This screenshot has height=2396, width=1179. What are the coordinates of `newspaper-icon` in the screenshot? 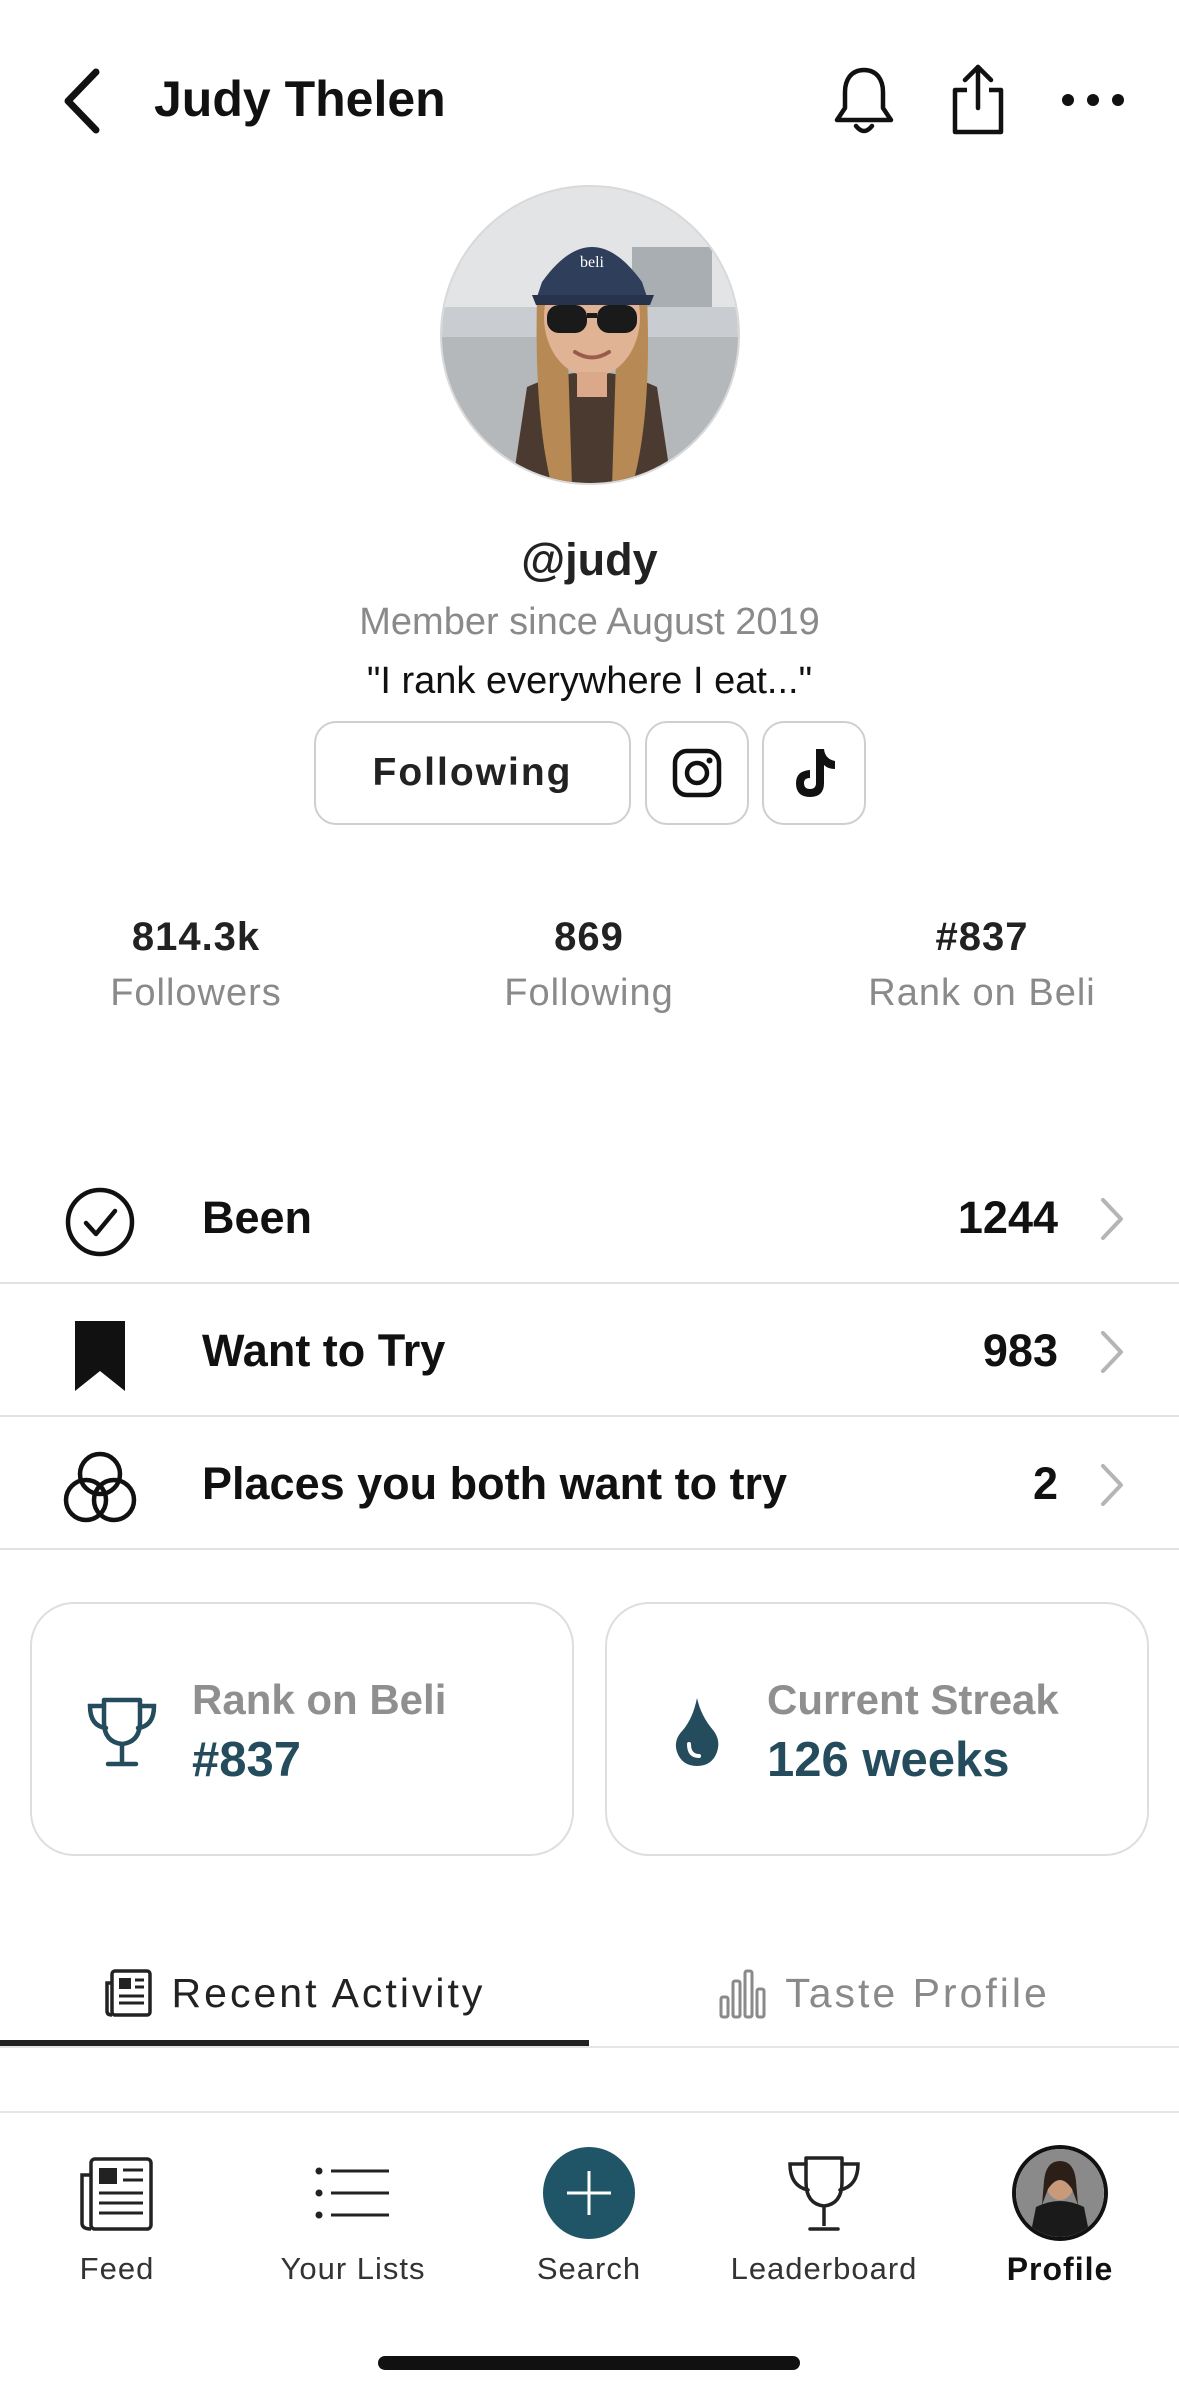 It's located at (128, 1993).